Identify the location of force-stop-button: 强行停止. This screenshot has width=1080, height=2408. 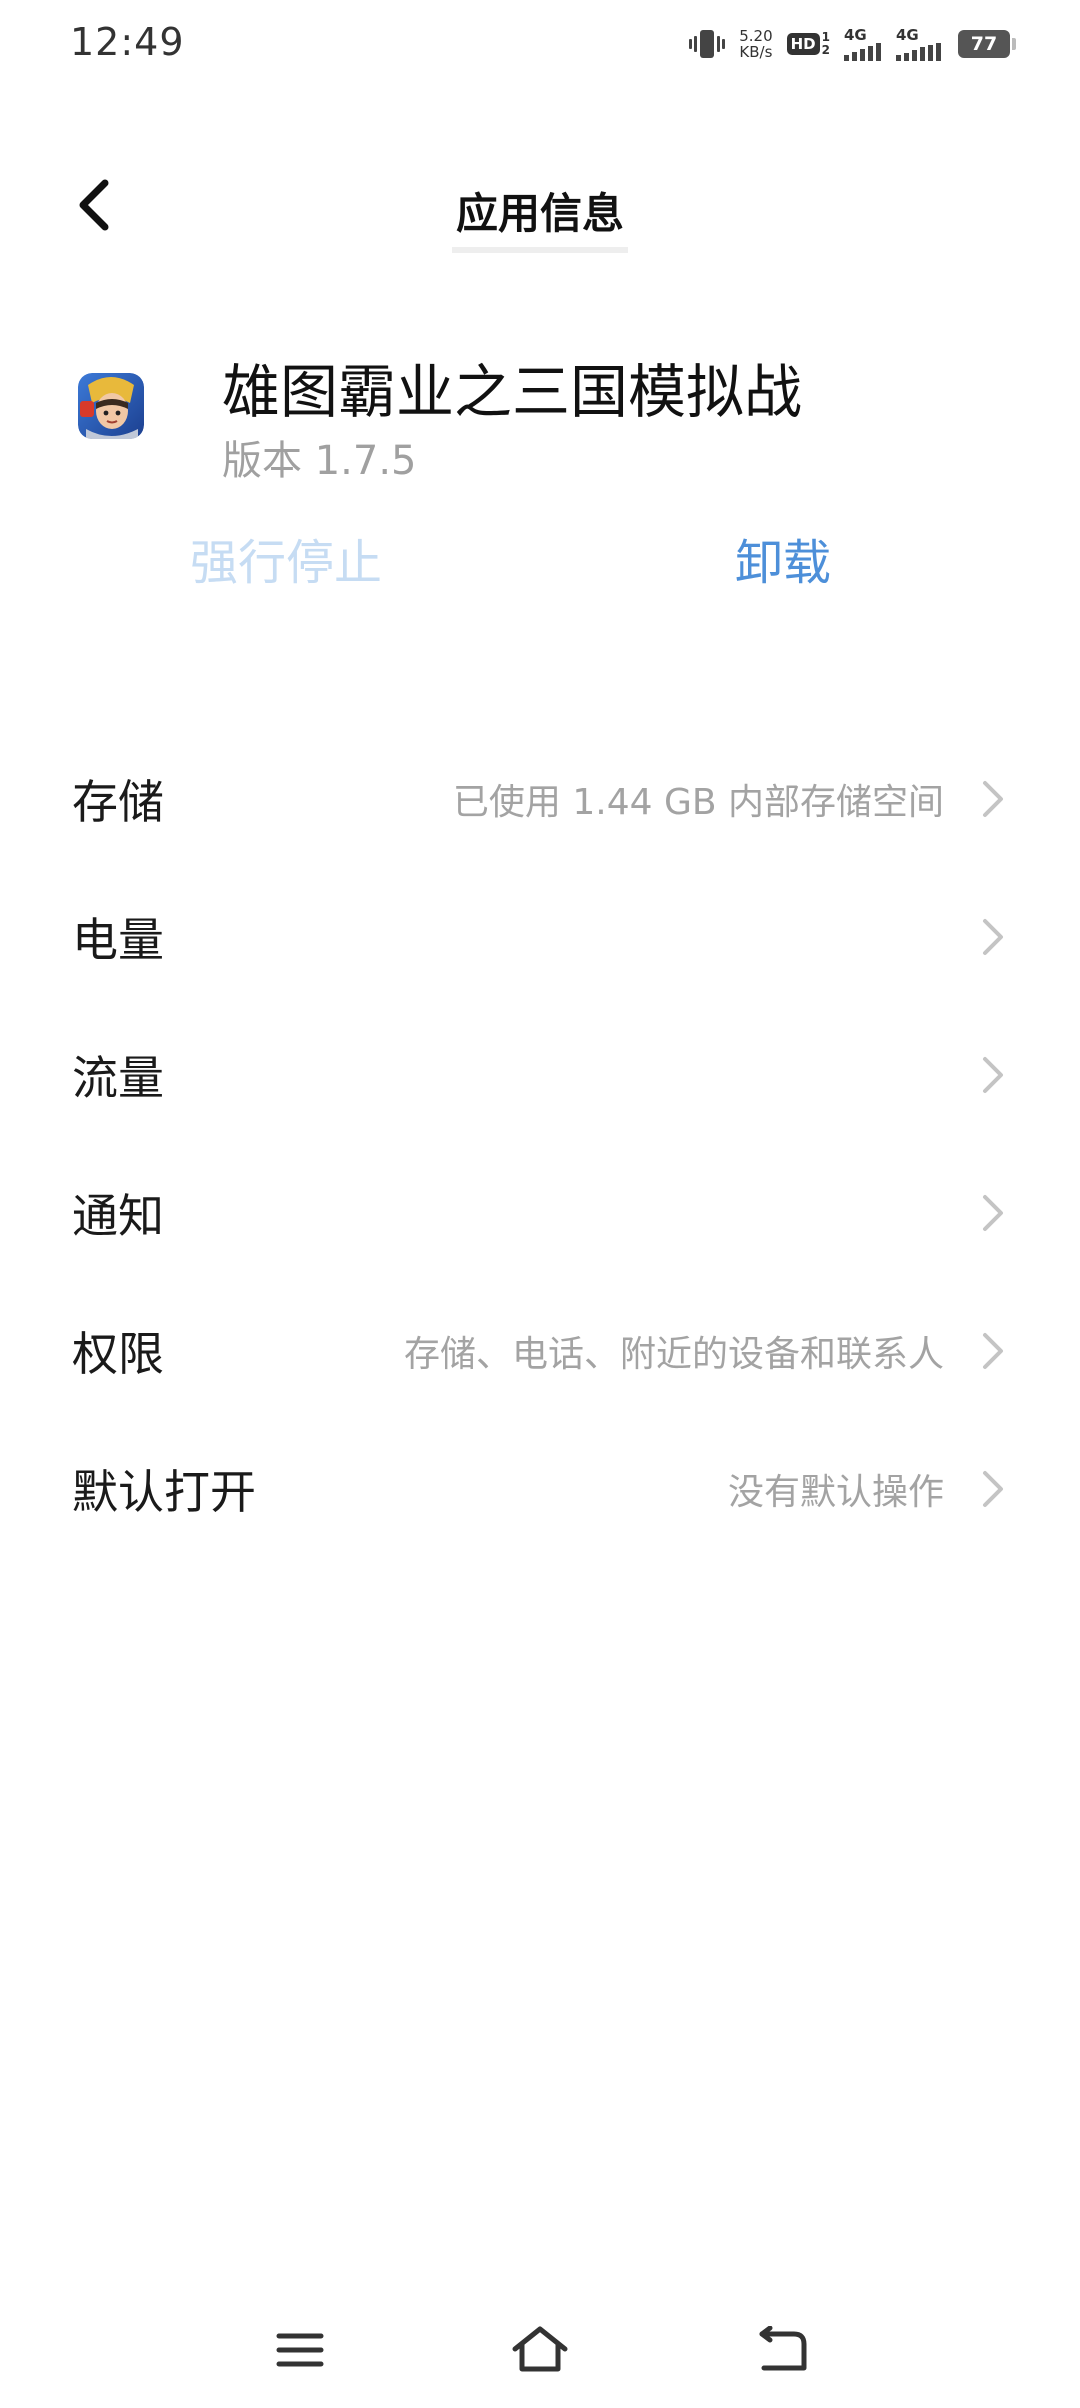
(286, 558).